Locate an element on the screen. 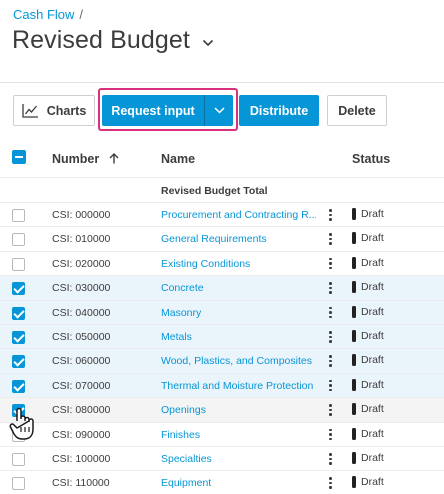 The width and height of the screenshot is (444, 494). row-name-link: Openings is located at coordinates (238, 410).